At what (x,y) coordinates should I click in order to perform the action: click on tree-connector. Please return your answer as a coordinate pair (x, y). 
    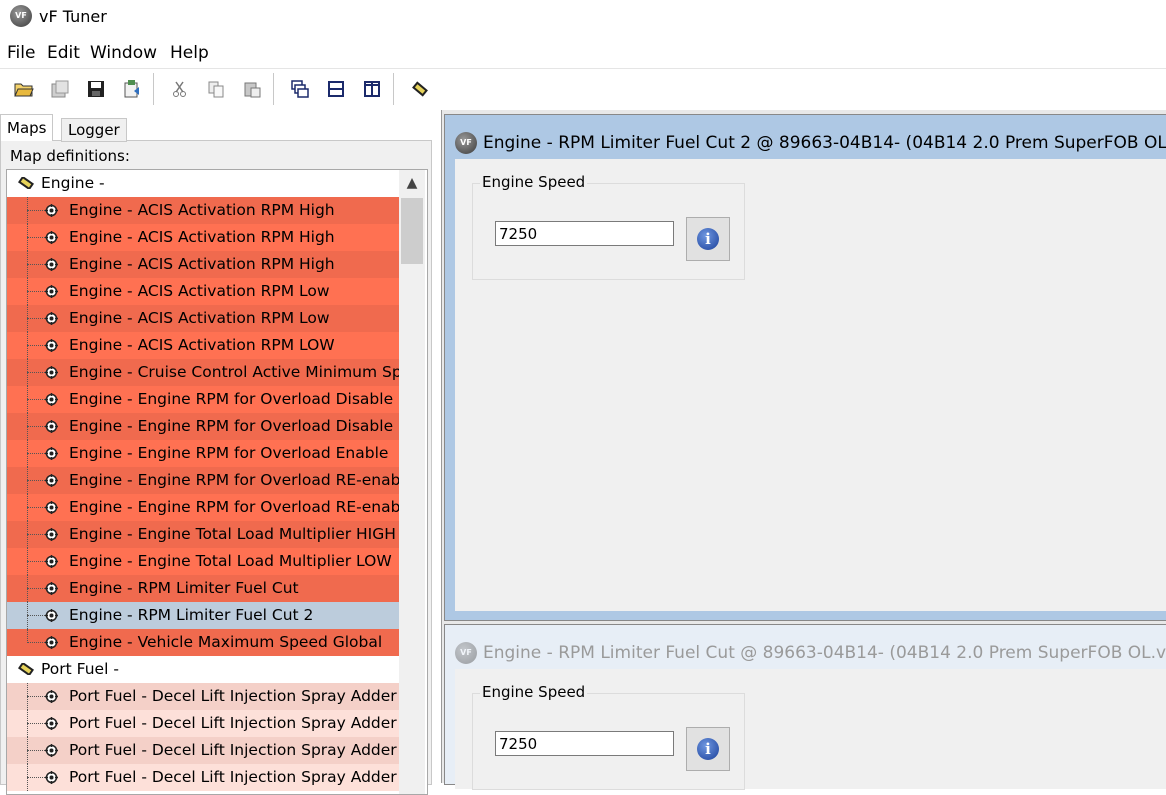
    Looking at the image, I should click on (27, 636).